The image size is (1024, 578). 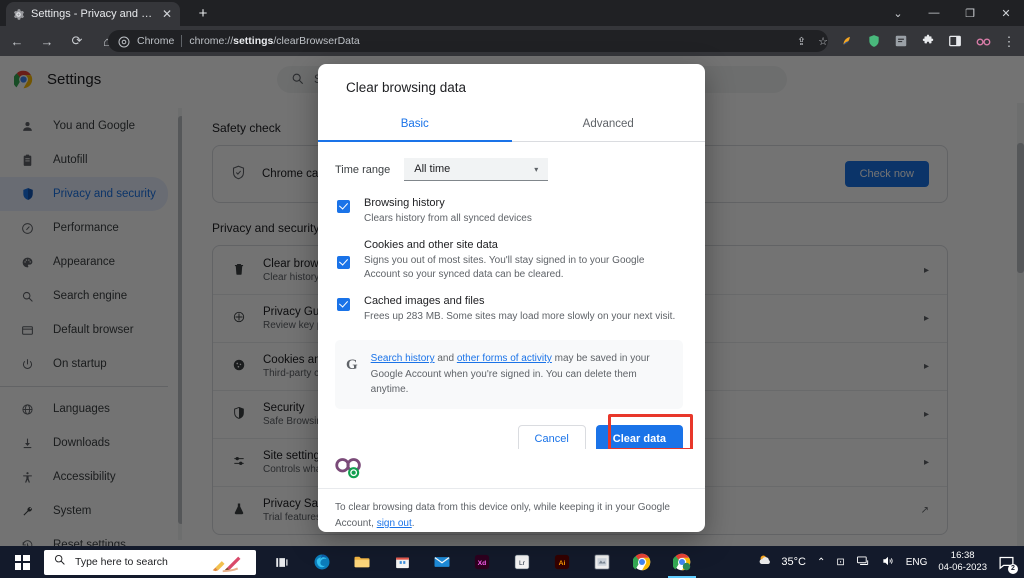 I want to click on taskbar-search-box: Type here to search, so click(x=150, y=562).